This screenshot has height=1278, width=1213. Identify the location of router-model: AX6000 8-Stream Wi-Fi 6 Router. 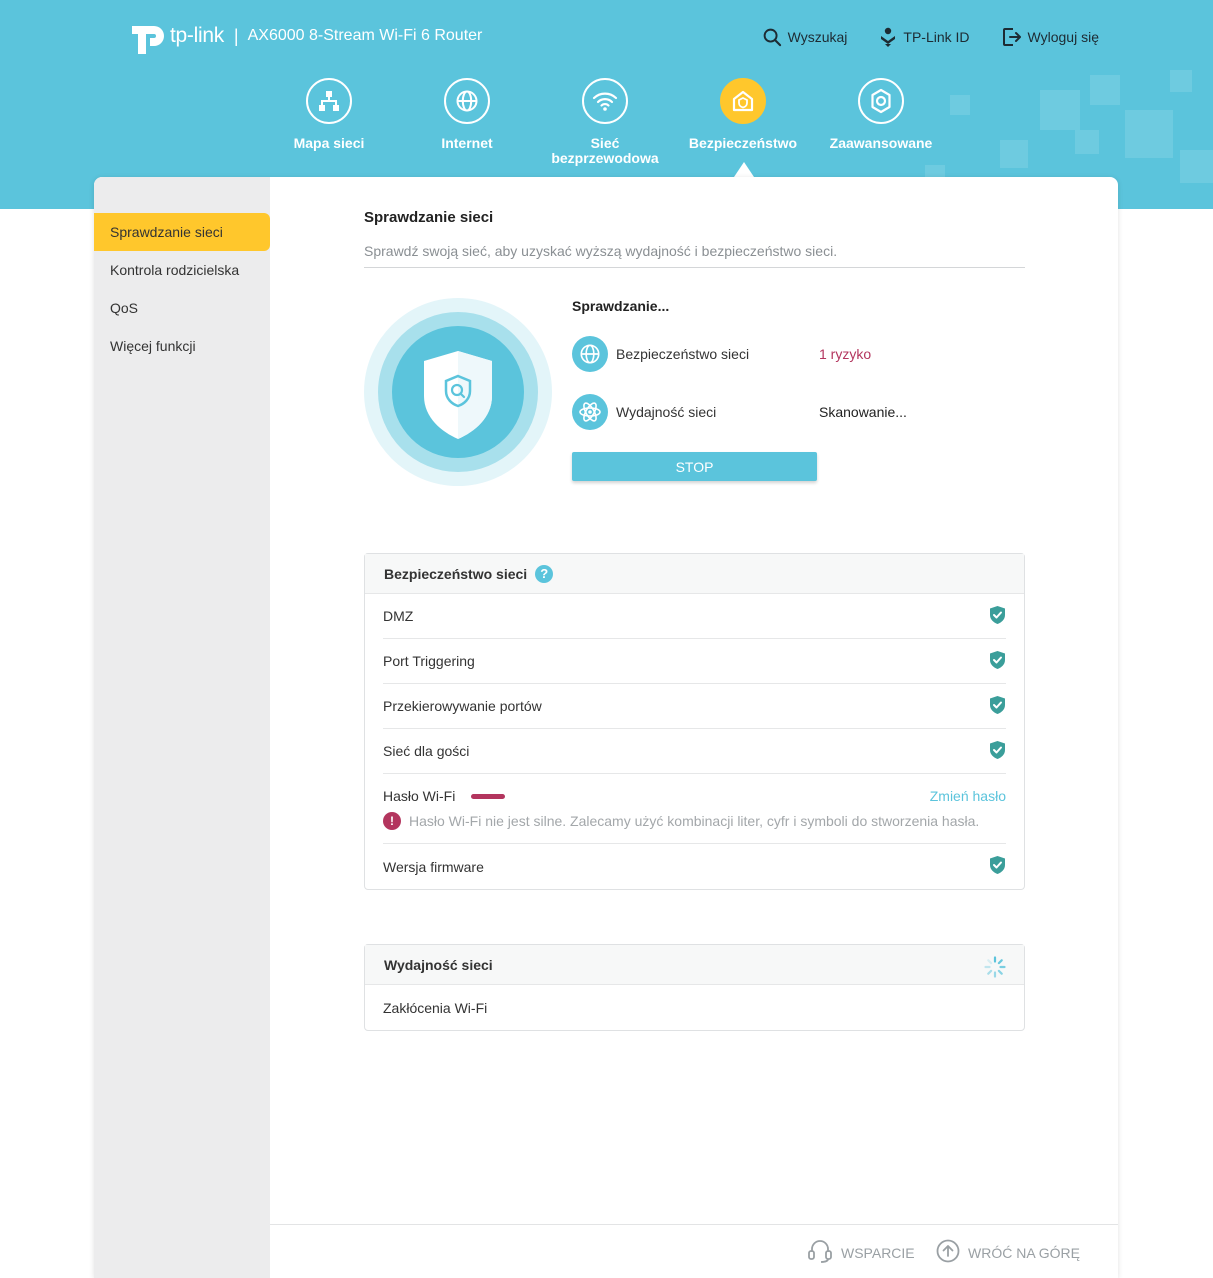
(365, 35).